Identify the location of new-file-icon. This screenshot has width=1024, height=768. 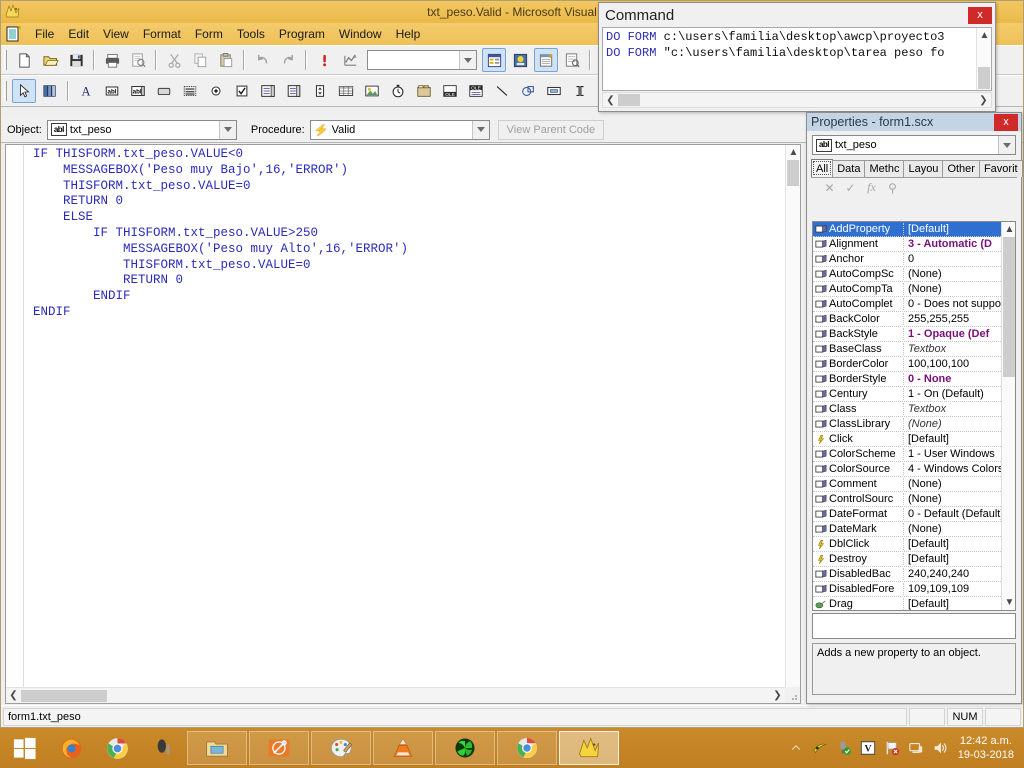
(24, 60).